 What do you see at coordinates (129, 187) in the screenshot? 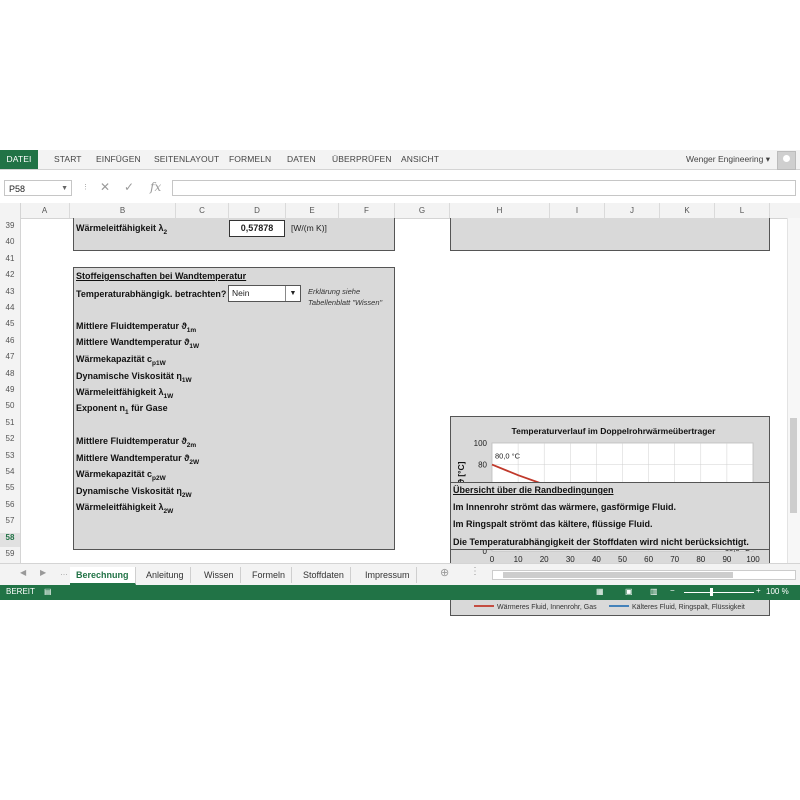
I see `confirm-icon: ✓` at bounding box center [129, 187].